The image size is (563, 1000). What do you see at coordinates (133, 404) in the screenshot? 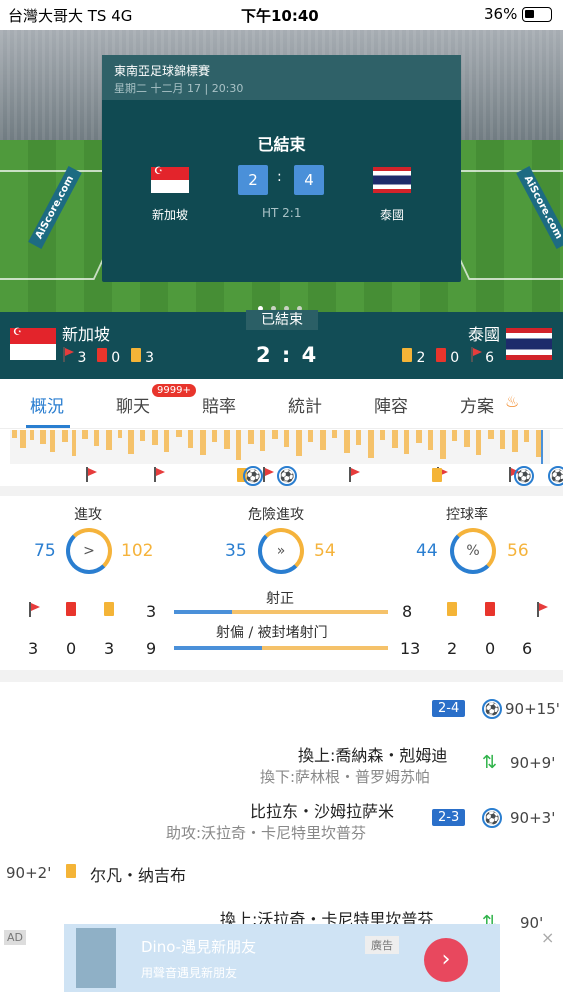
I see `tab-chat: 聊天` at bounding box center [133, 404].